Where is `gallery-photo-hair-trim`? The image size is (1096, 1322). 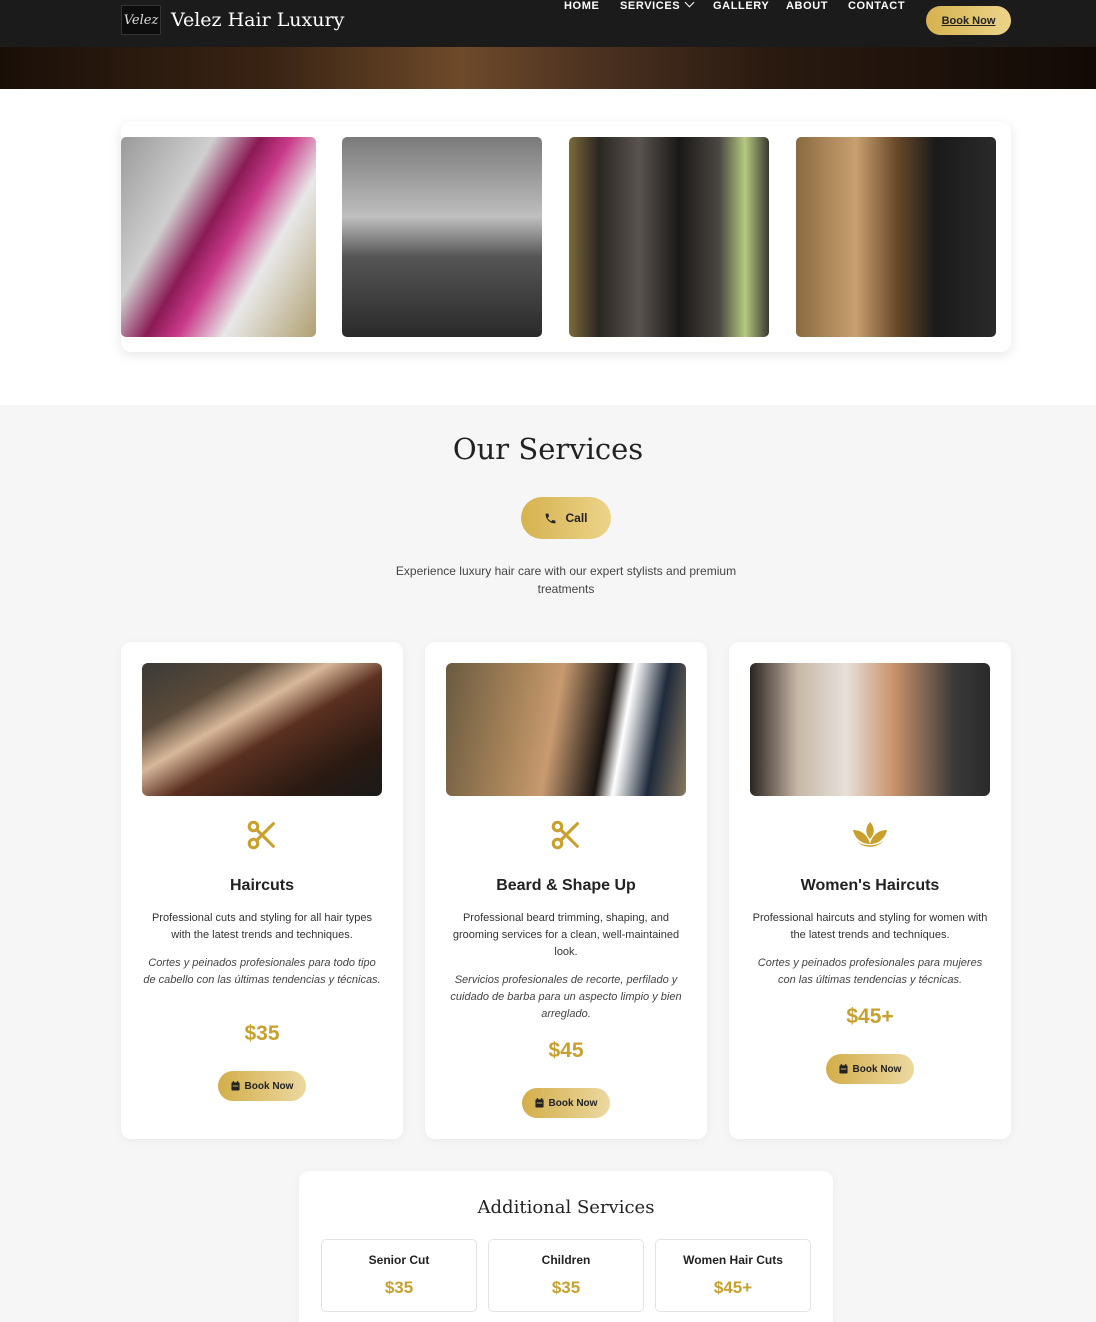
gallery-photo-hair-trim is located at coordinates (896, 237).